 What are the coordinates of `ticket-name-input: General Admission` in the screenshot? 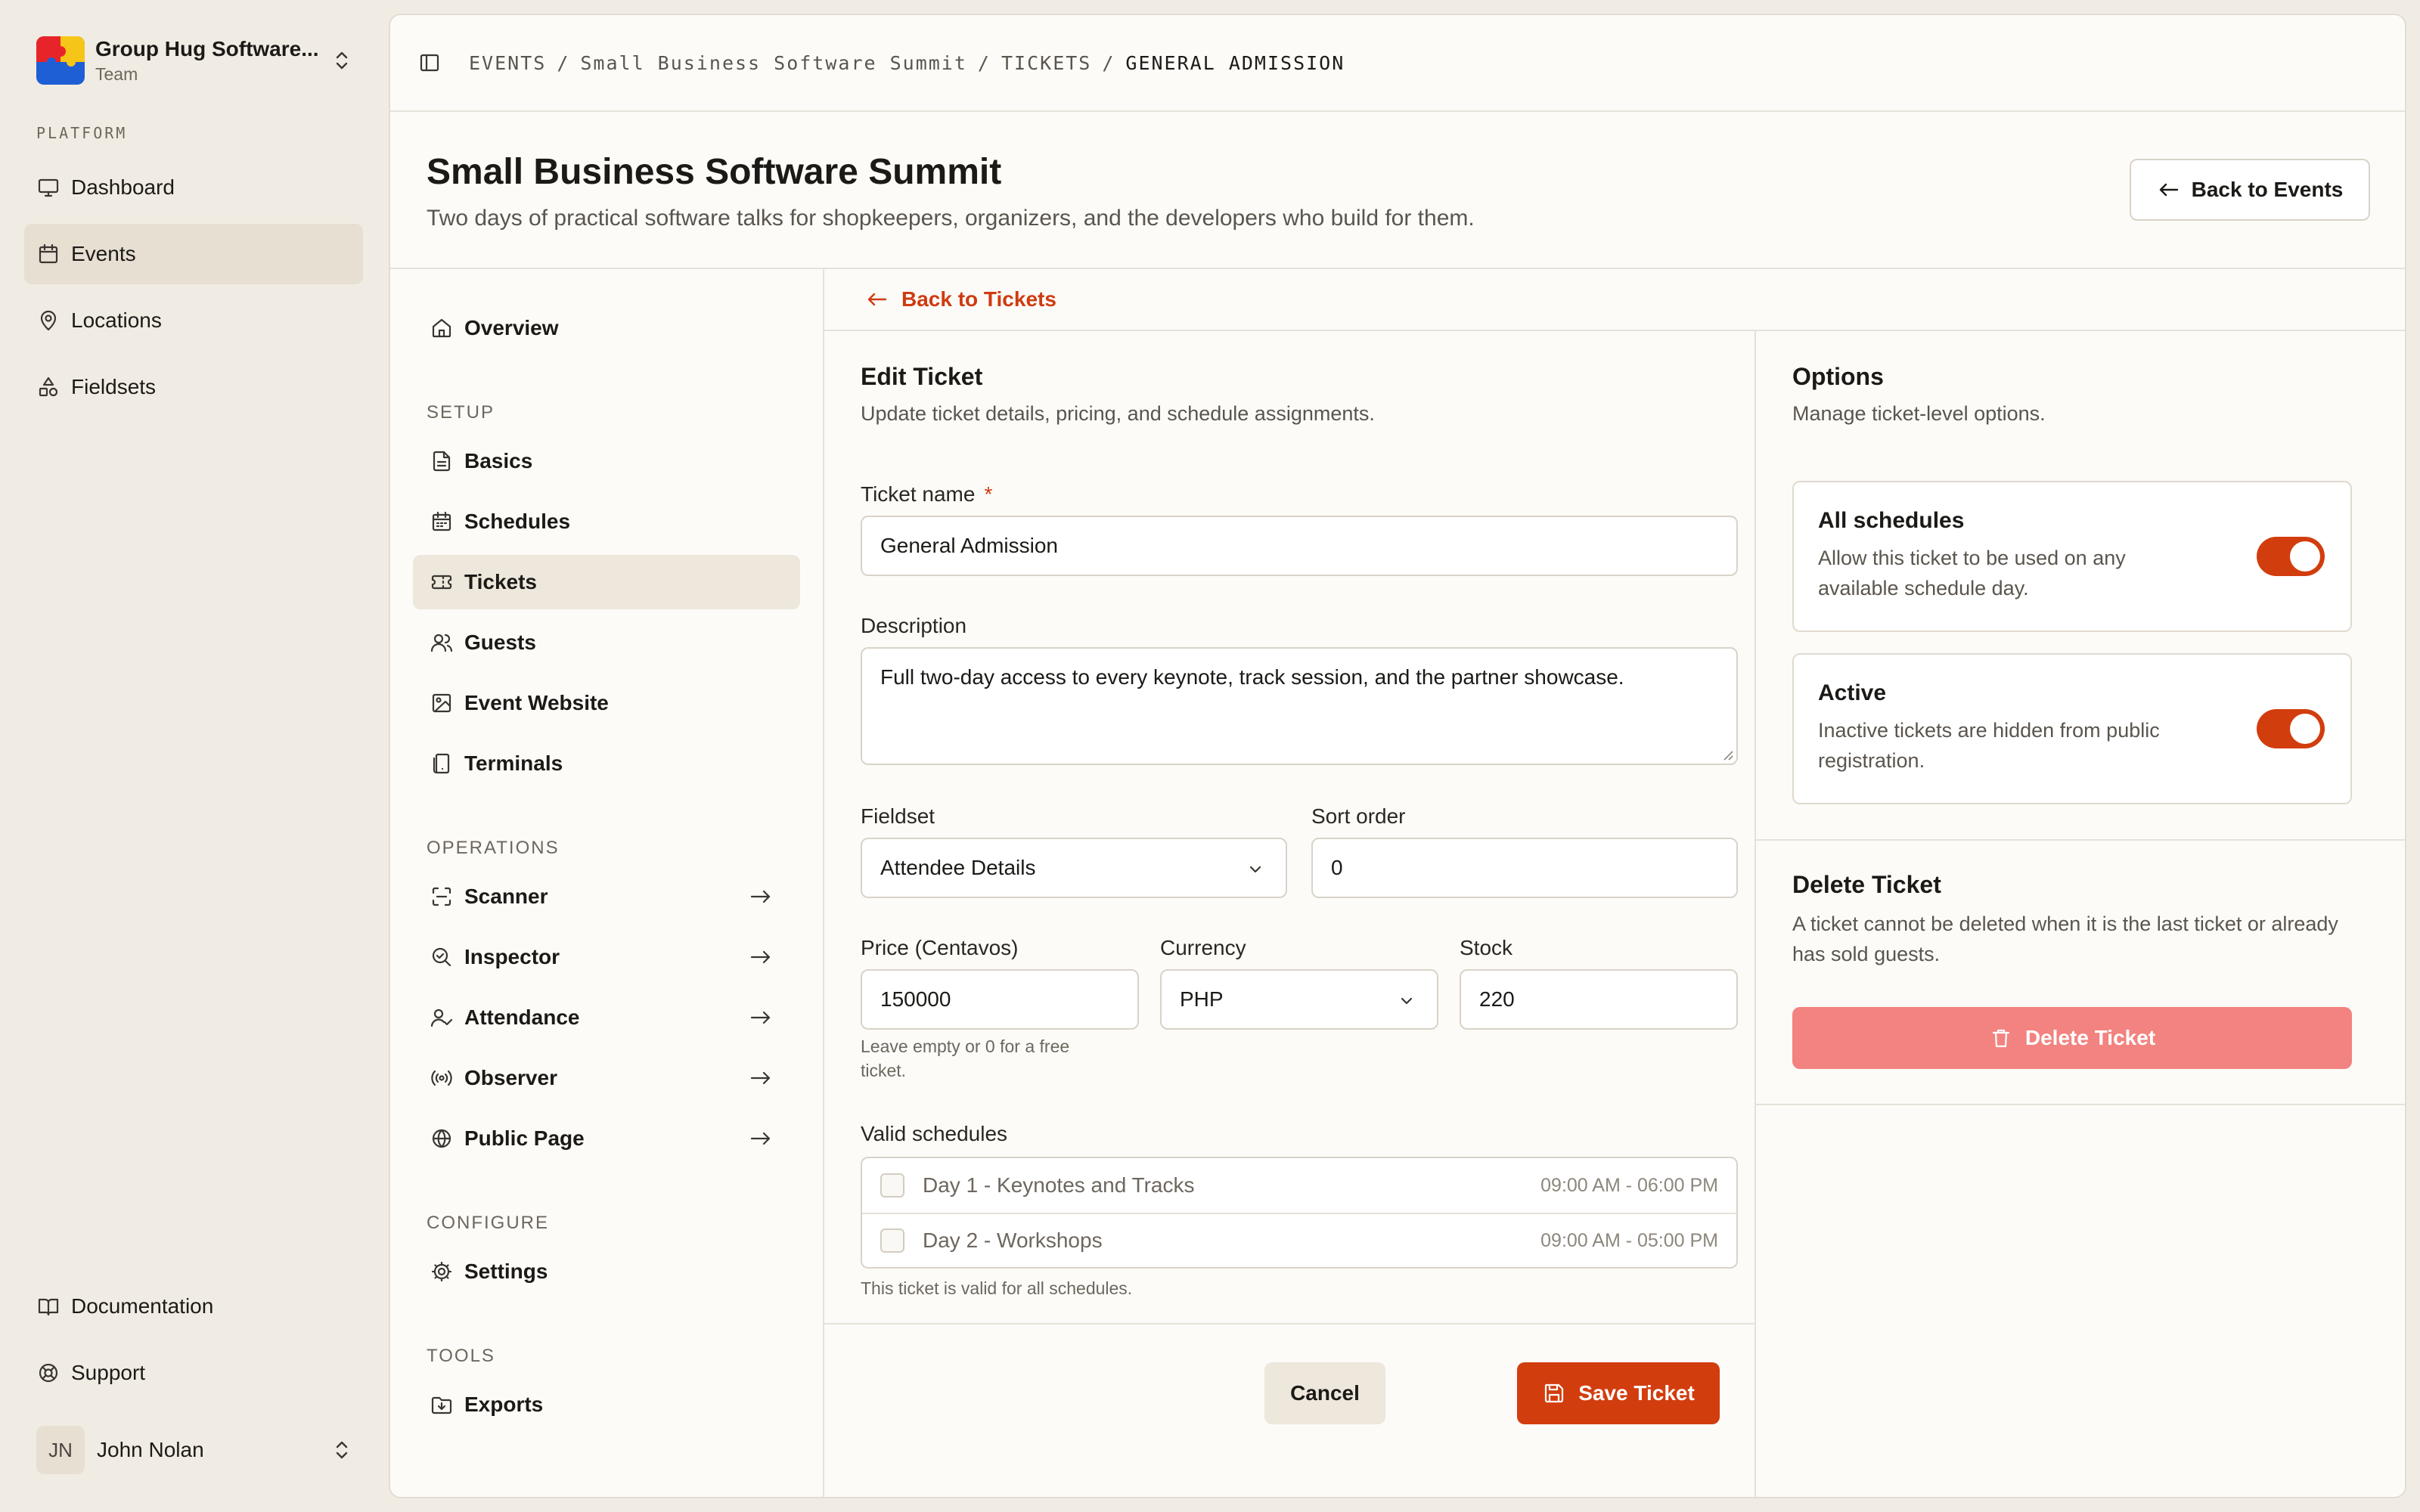 It's located at (1299, 546).